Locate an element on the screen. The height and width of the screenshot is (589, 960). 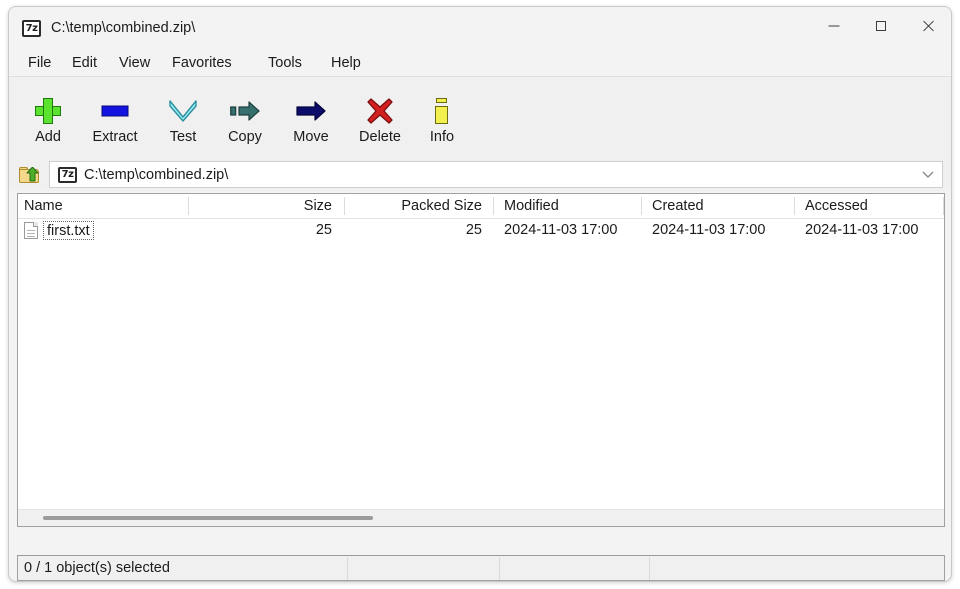
toolbar-info-button: Info is located at coordinates (442, 123).